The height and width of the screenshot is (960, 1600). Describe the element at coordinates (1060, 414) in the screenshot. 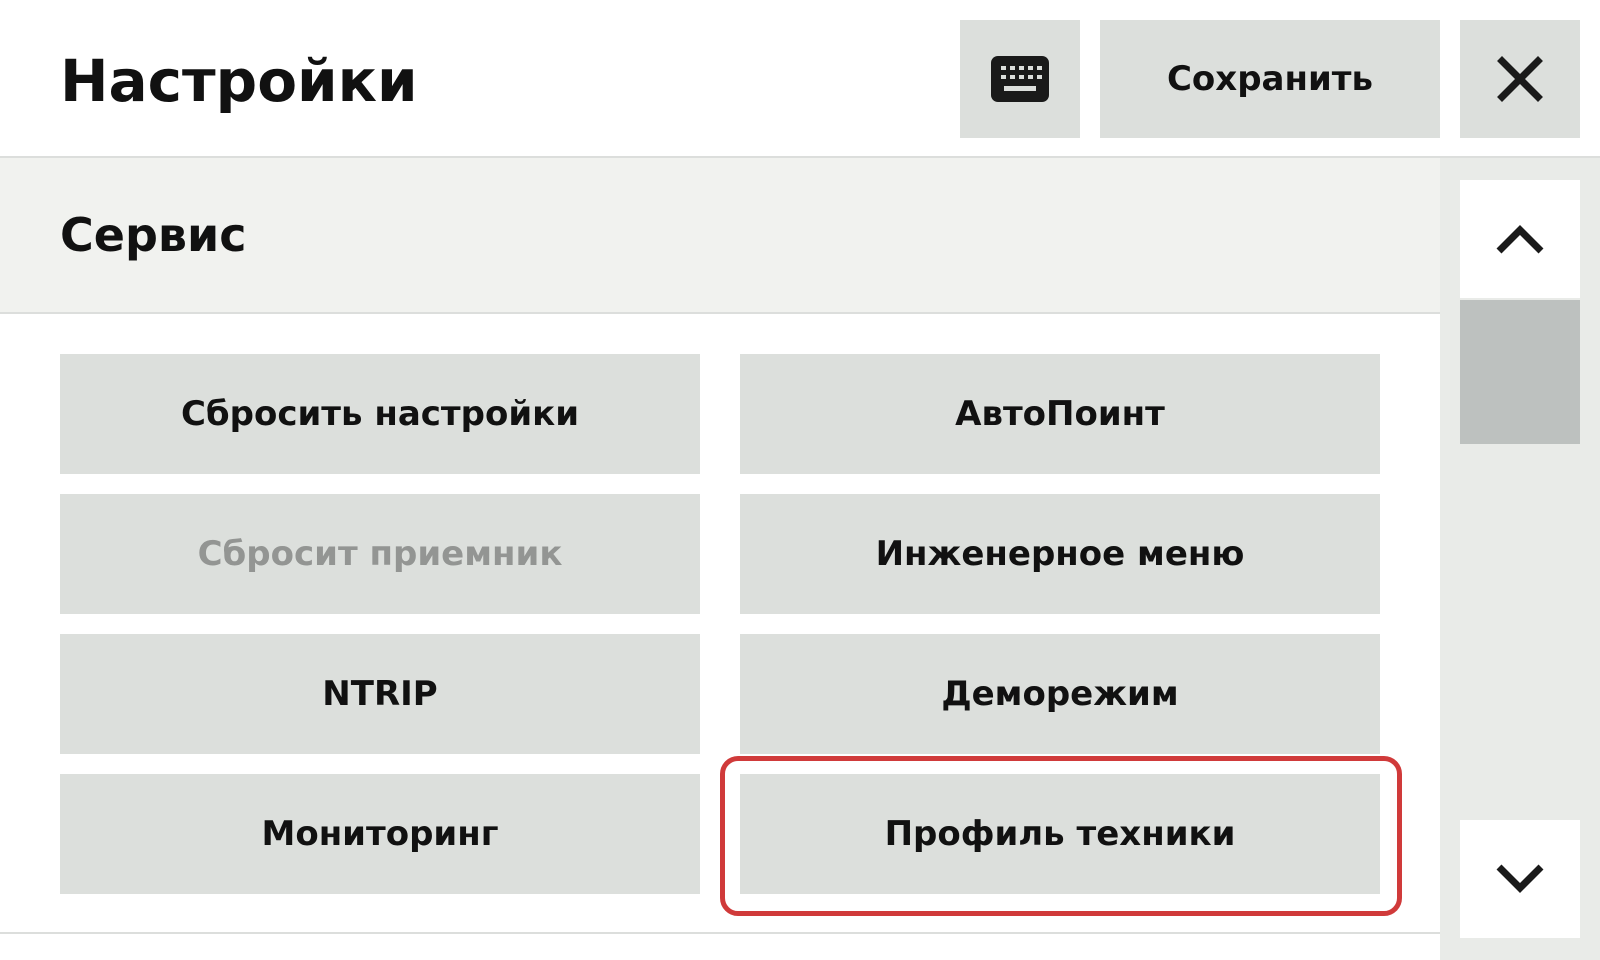

I see `autopoint-button: АвтоПоинт` at that location.